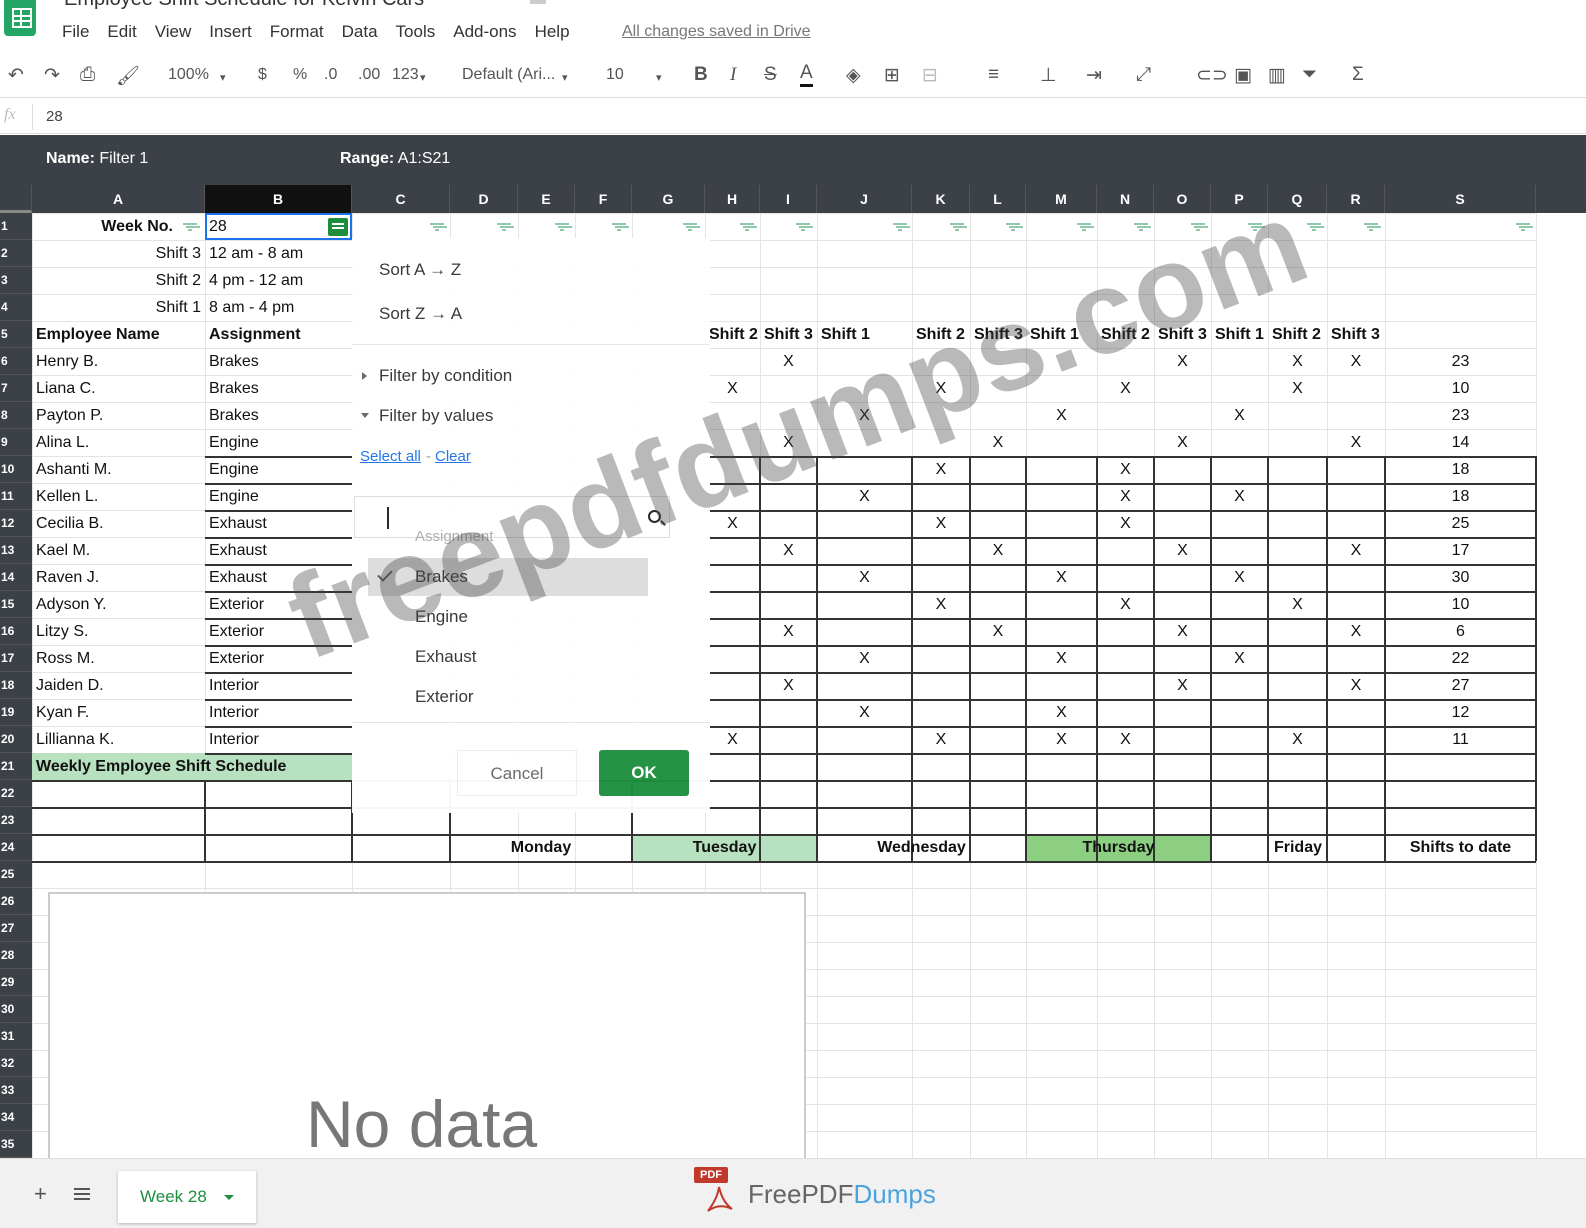  What do you see at coordinates (16, 928) in the screenshot?
I see `row-header-27: 27` at bounding box center [16, 928].